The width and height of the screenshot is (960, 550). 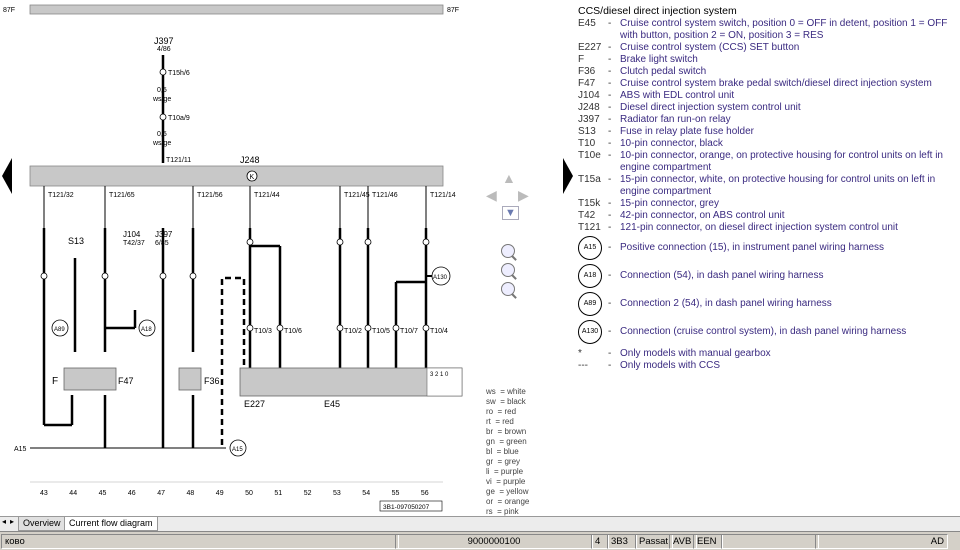 I want to click on svg-text: A130, so click(x=440, y=278).